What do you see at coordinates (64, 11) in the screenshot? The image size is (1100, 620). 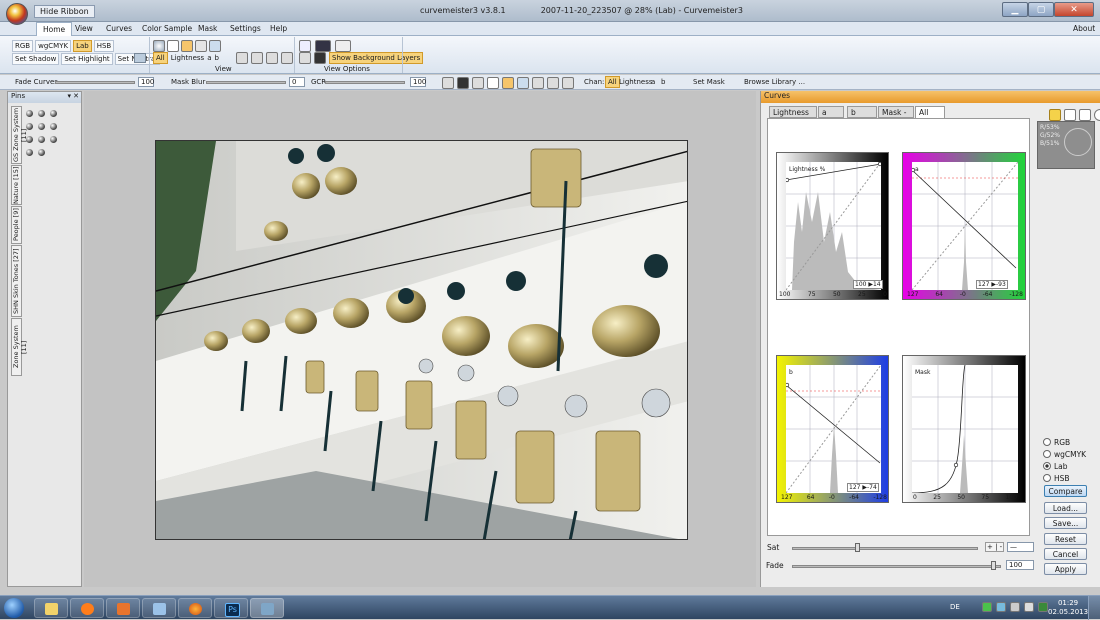 I see `hide-ribbon-button: Hide Ribbon` at bounding box center [64, 11].